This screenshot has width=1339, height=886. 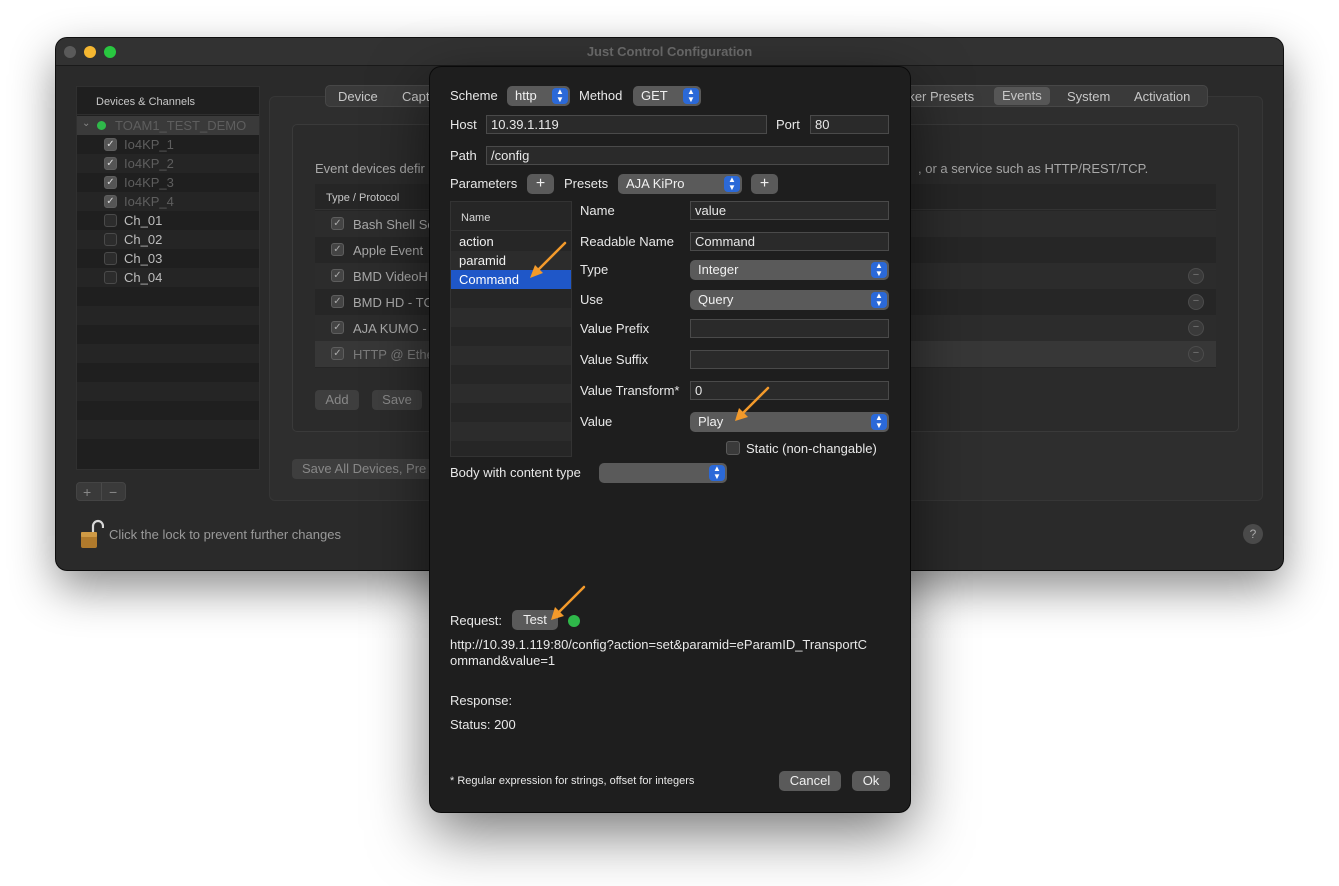 I want to click on param-name-input: value, so click(x=789, y=210).